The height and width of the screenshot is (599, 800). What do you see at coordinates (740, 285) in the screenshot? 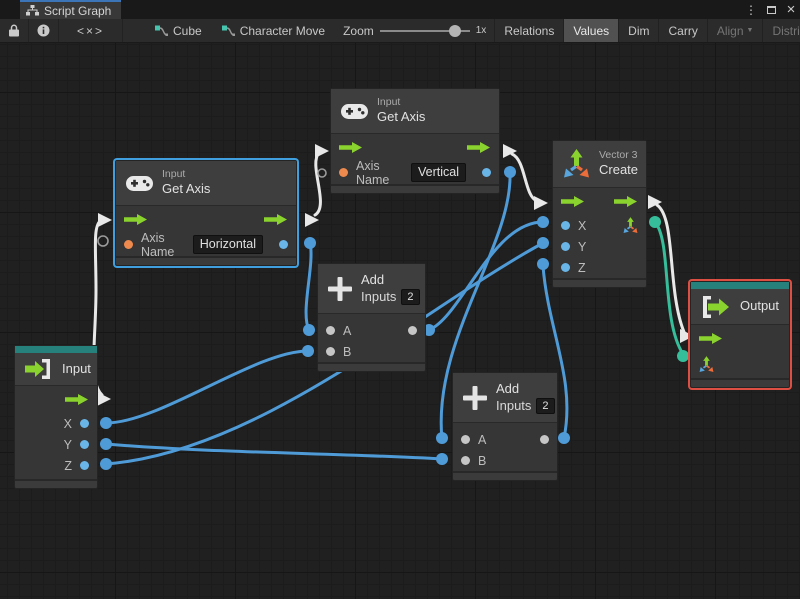
I see `node-color-bar` at bounding box center [740, 285].